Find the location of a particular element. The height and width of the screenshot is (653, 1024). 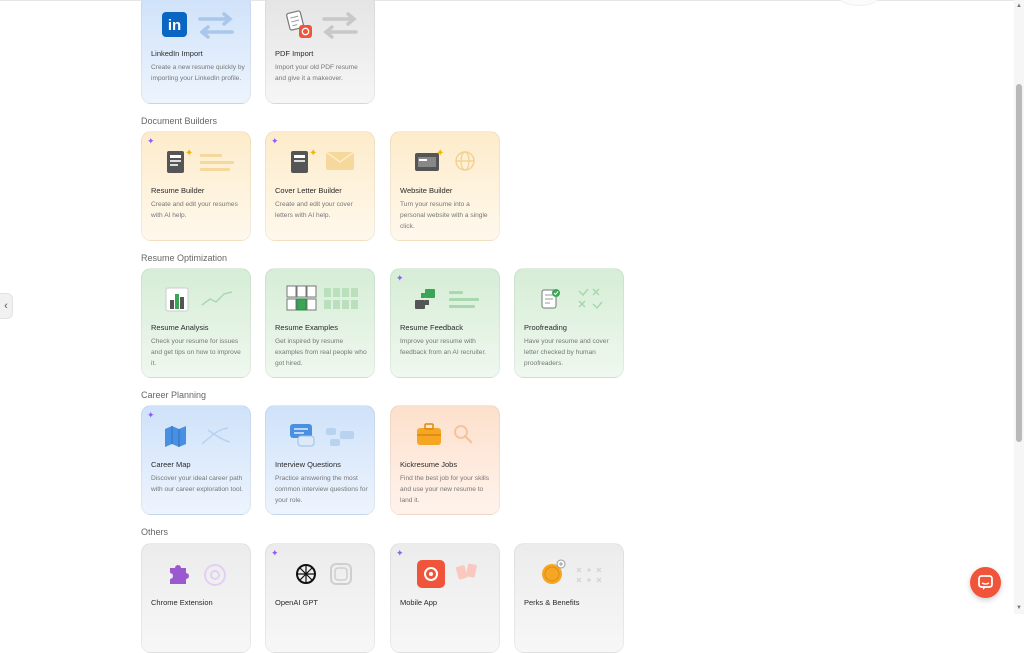

openai-logo-icon is located at coordinates (324, 574).